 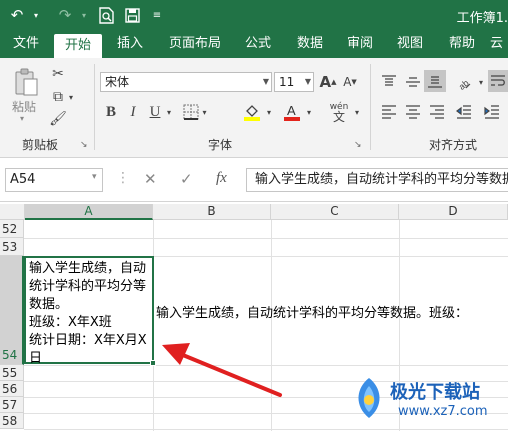 I want to click on annotation-arrow, so click(x=222, y=370).